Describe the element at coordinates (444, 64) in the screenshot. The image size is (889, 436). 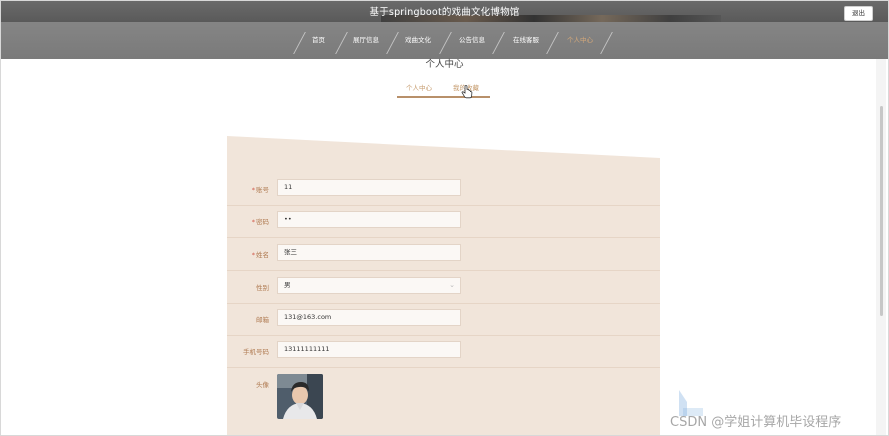
I see `page-title: 个人中心` at that location.